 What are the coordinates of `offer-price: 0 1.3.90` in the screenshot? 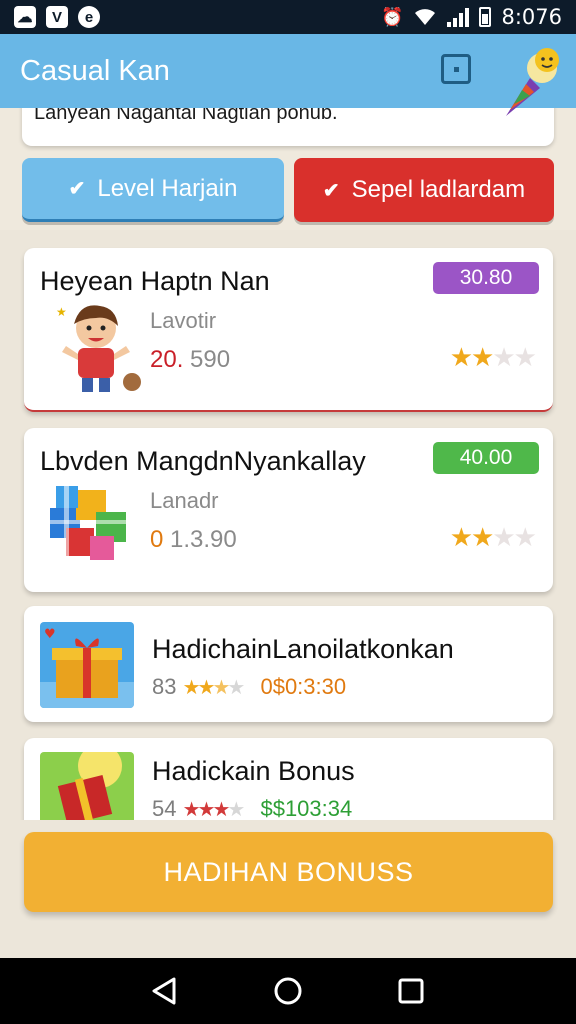 It's located at (193, 539).